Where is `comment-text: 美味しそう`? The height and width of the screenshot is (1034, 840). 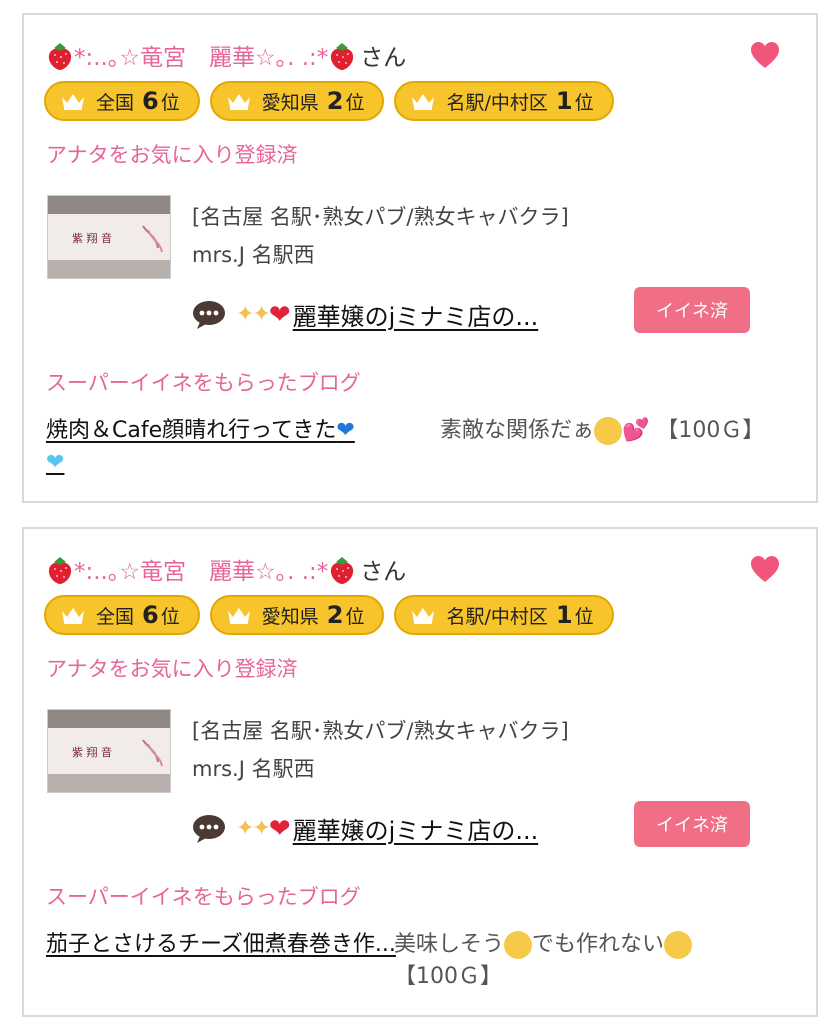
comment-text: 美味しそう is located at coordinates (449, 944).